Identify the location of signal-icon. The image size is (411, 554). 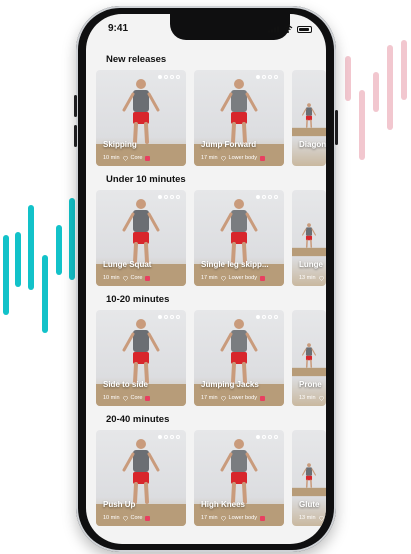
(273, 29).